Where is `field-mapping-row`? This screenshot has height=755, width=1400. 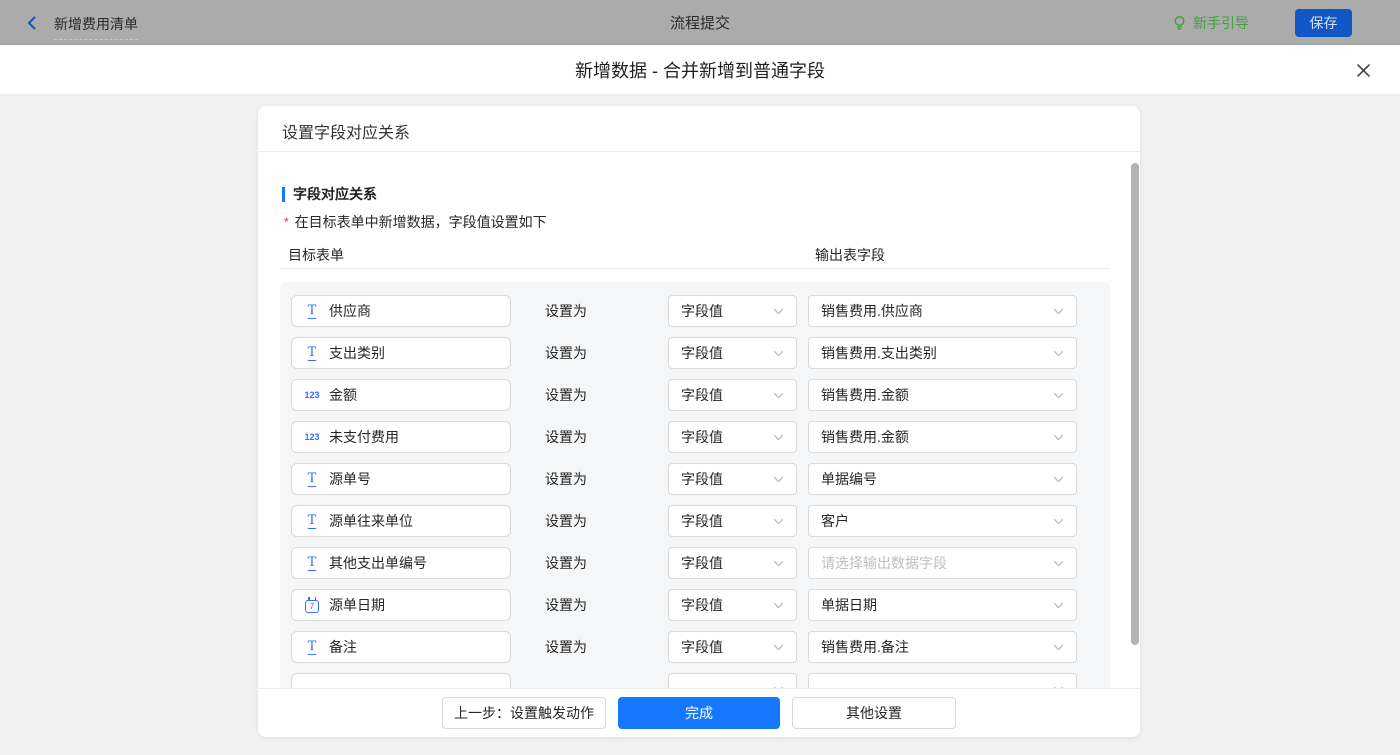 field-mapping-row is located at coordinates (695, 680).